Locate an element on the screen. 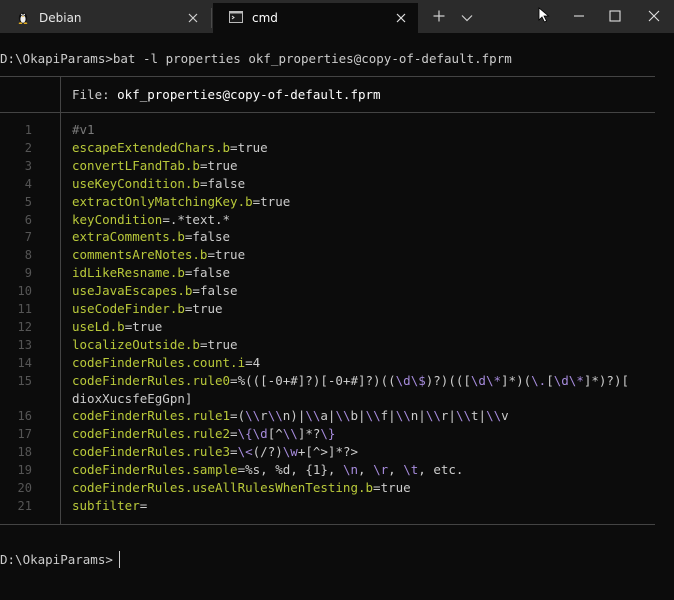 Image resolution: width=674 pixels, height=600 pixels. code-line: convertLFandTab.b=true is located at coordinates (155, 166).